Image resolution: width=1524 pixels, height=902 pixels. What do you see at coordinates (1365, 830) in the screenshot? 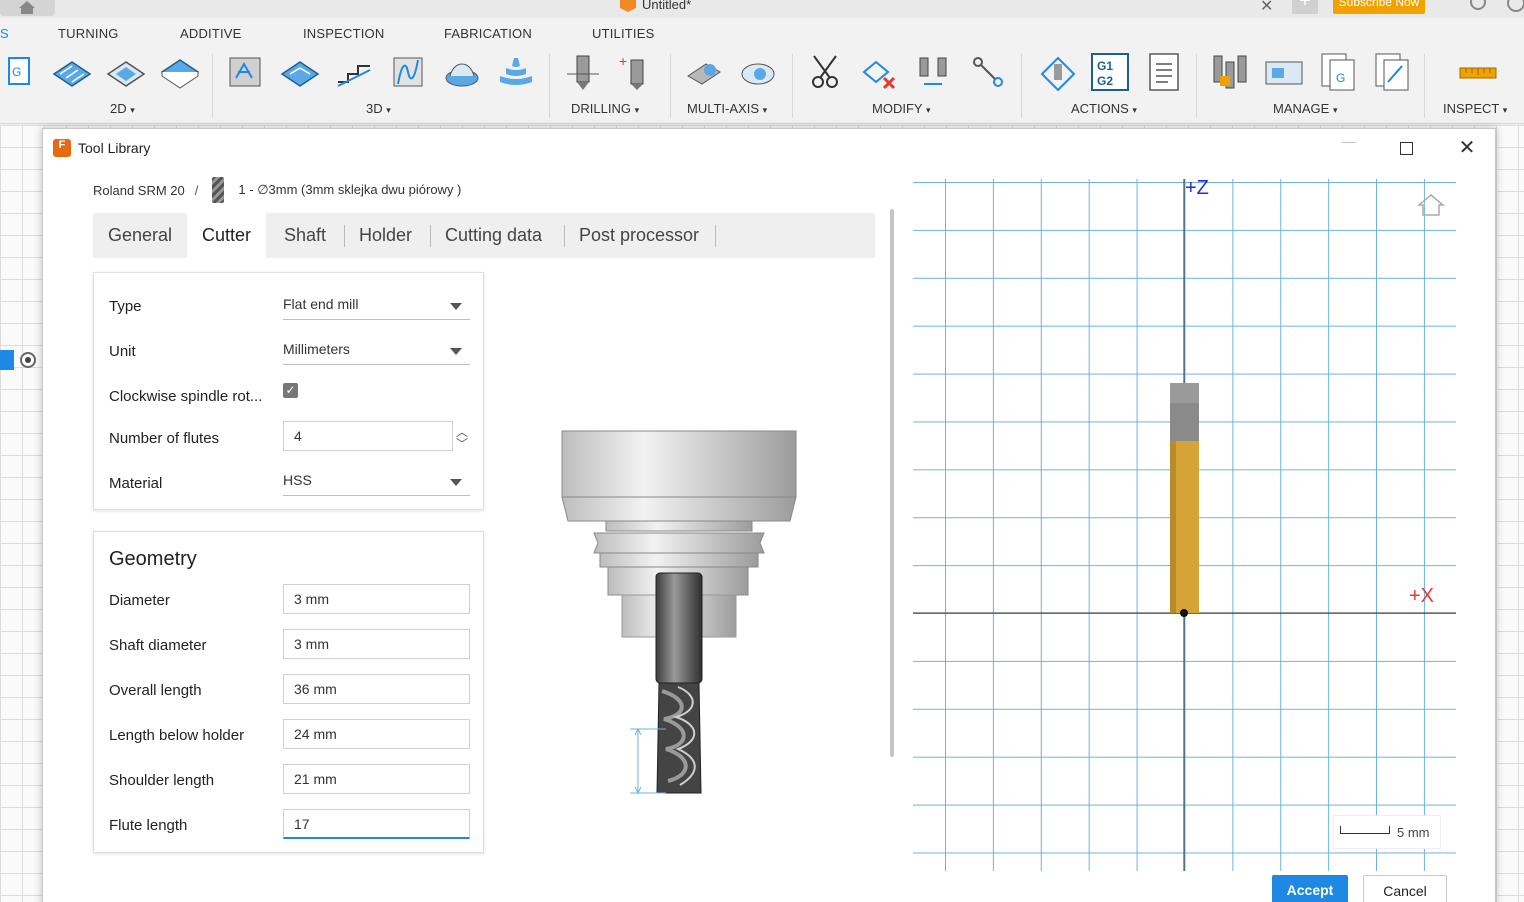
I see `scale-bar` at bounding box center [1365, 830].